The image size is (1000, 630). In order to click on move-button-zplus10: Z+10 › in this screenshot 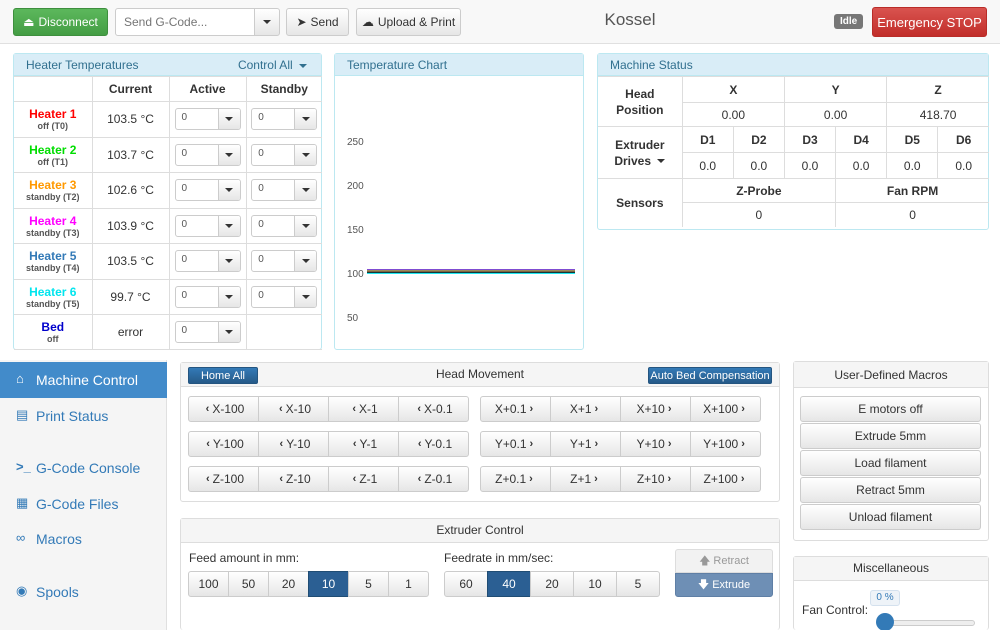, I will do `click(655, 479)`.